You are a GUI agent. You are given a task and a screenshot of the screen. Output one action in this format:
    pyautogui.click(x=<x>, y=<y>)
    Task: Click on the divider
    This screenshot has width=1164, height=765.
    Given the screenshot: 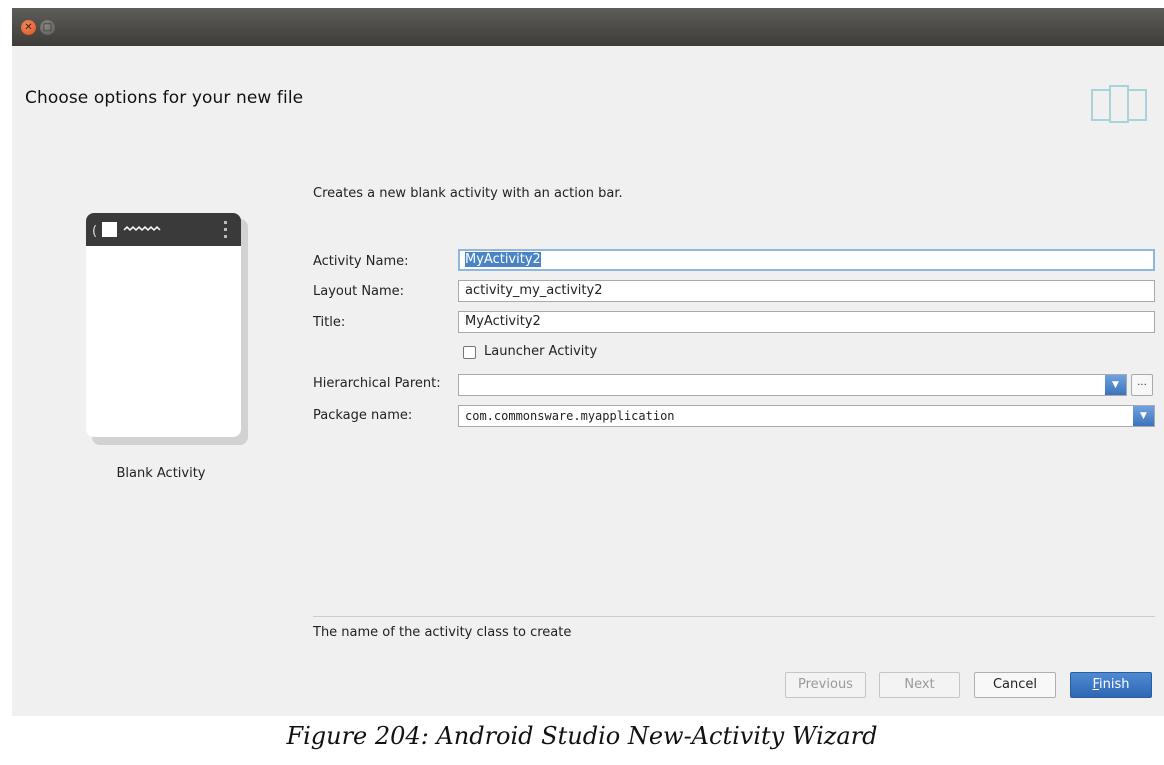 What is the action you would take?
    pyautogui.click(x=734, y=616)
    